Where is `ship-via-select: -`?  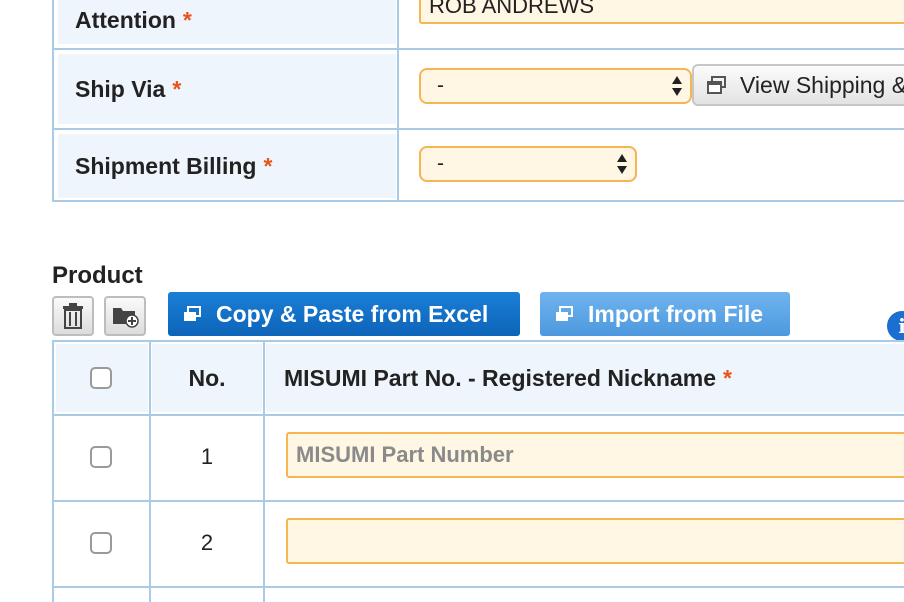
ship-via-select: - is located at coordinates (555, 86).